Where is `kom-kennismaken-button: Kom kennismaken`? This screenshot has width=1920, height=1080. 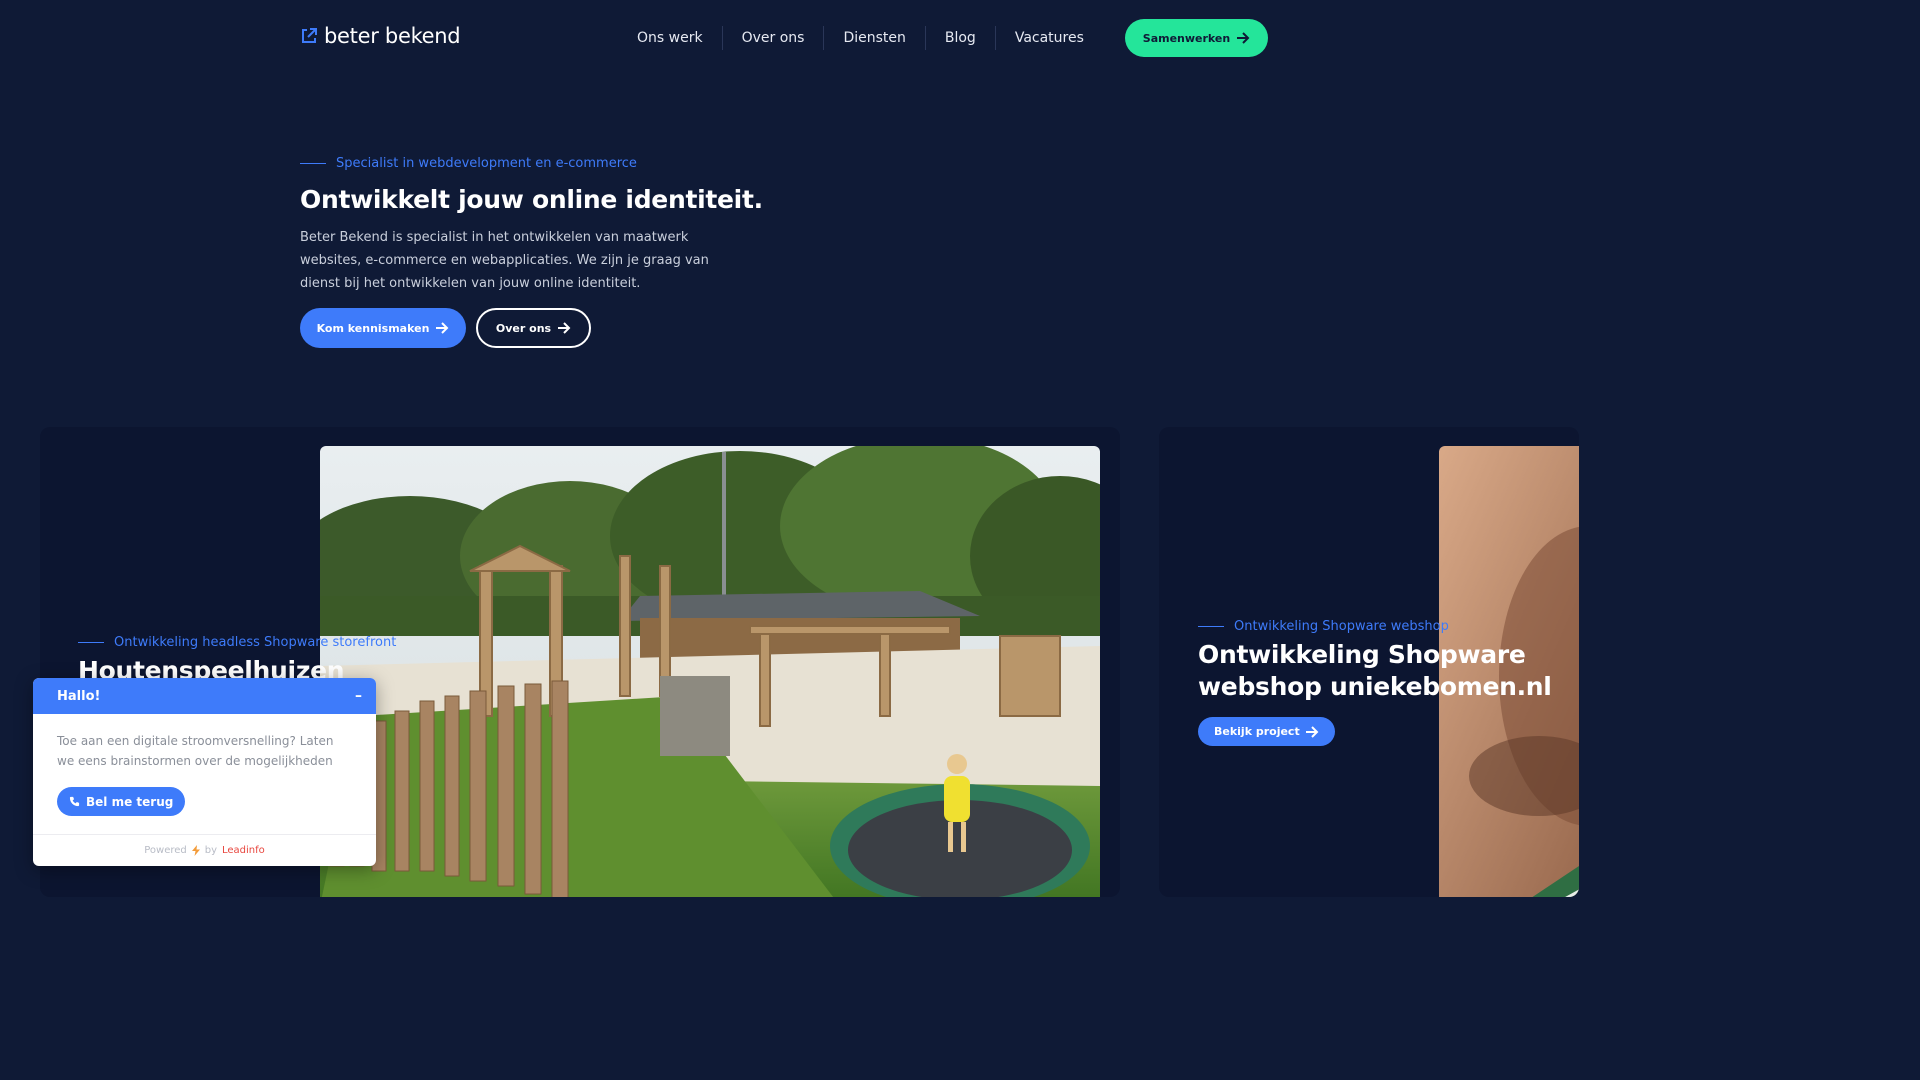 kom-kennismaken-button: Kom kennismaken is located at coordinates (383, 328).